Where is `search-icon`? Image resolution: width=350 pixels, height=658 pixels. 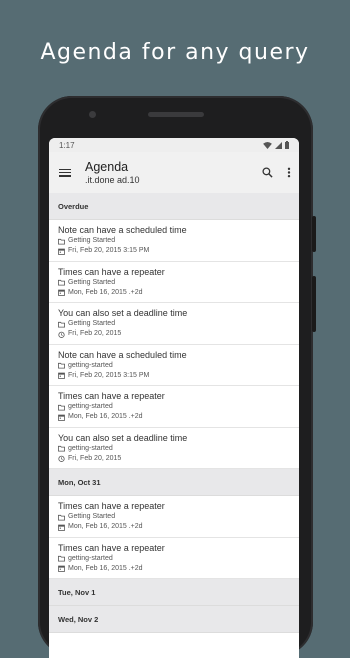
search-icon is located at coordinates (267, 172).